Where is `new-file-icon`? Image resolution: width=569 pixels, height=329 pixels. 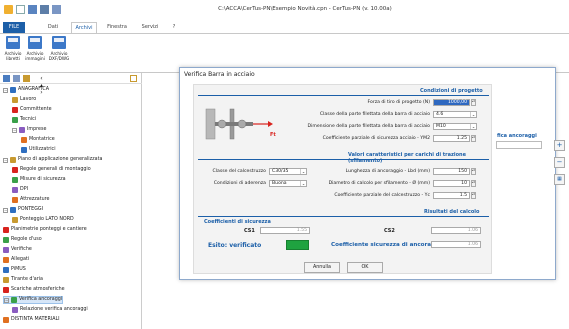
new-file-icon is located at coordinates (20, 9).